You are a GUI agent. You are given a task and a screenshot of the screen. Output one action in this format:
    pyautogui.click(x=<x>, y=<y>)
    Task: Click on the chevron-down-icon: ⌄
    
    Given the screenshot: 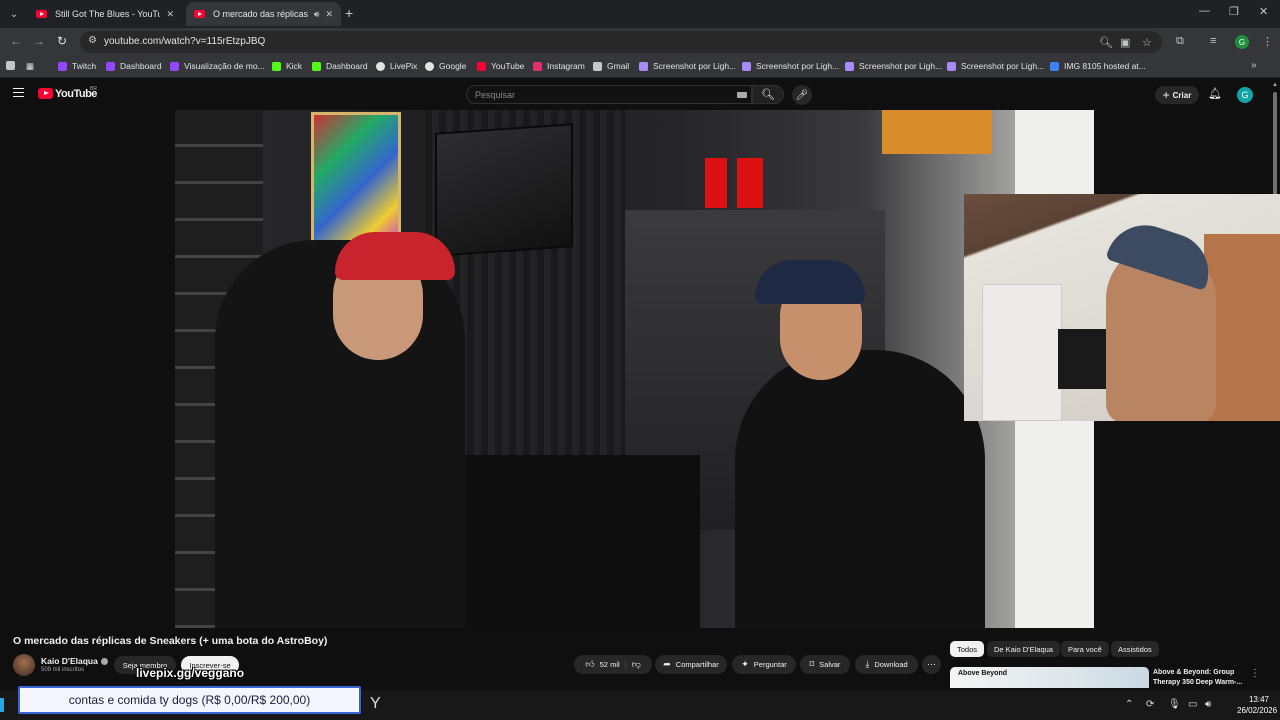 What is the action you would take?
    pyautogui.click(x=14, y=14)
    